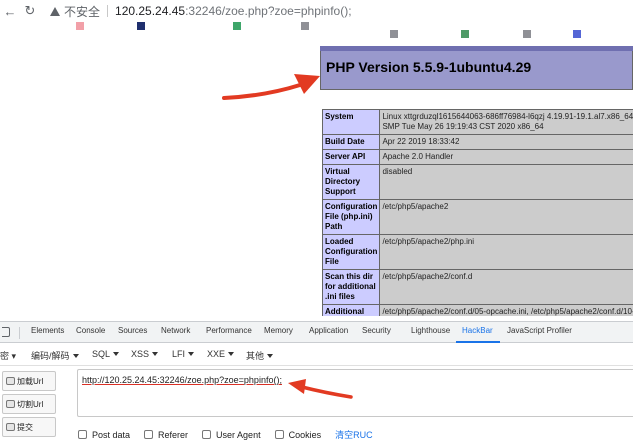  I want to click on cookies-checkbox: Cookies, so click(297, 435).